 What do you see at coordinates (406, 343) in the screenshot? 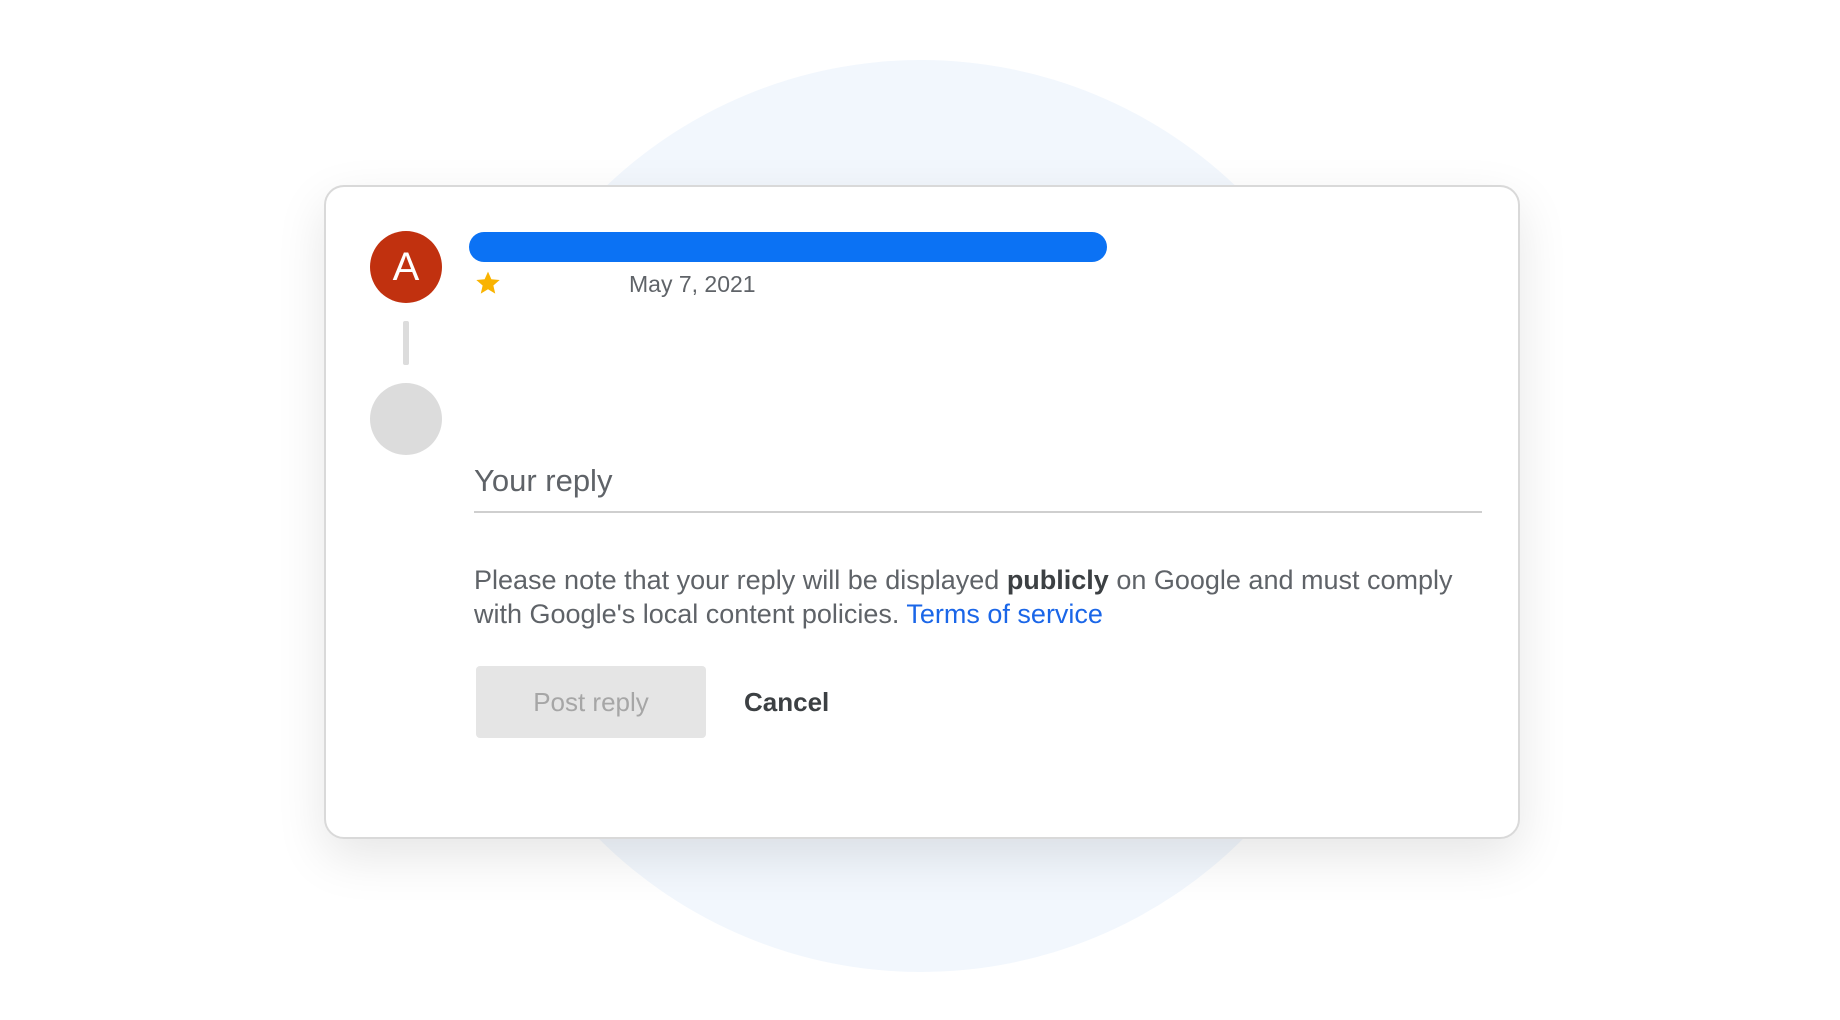
I see `thread-connector` at bounding box center [406, 343].